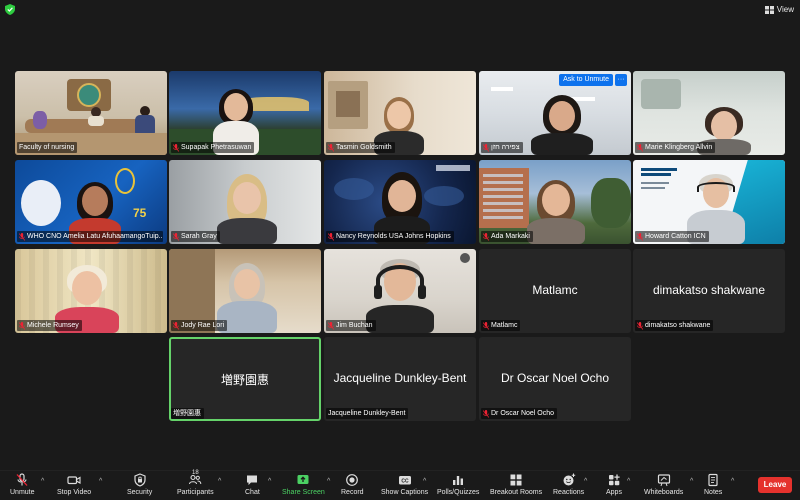  I want to click on participant-display-name: Dr Oscar Noel Ocho, so click(555, 378).